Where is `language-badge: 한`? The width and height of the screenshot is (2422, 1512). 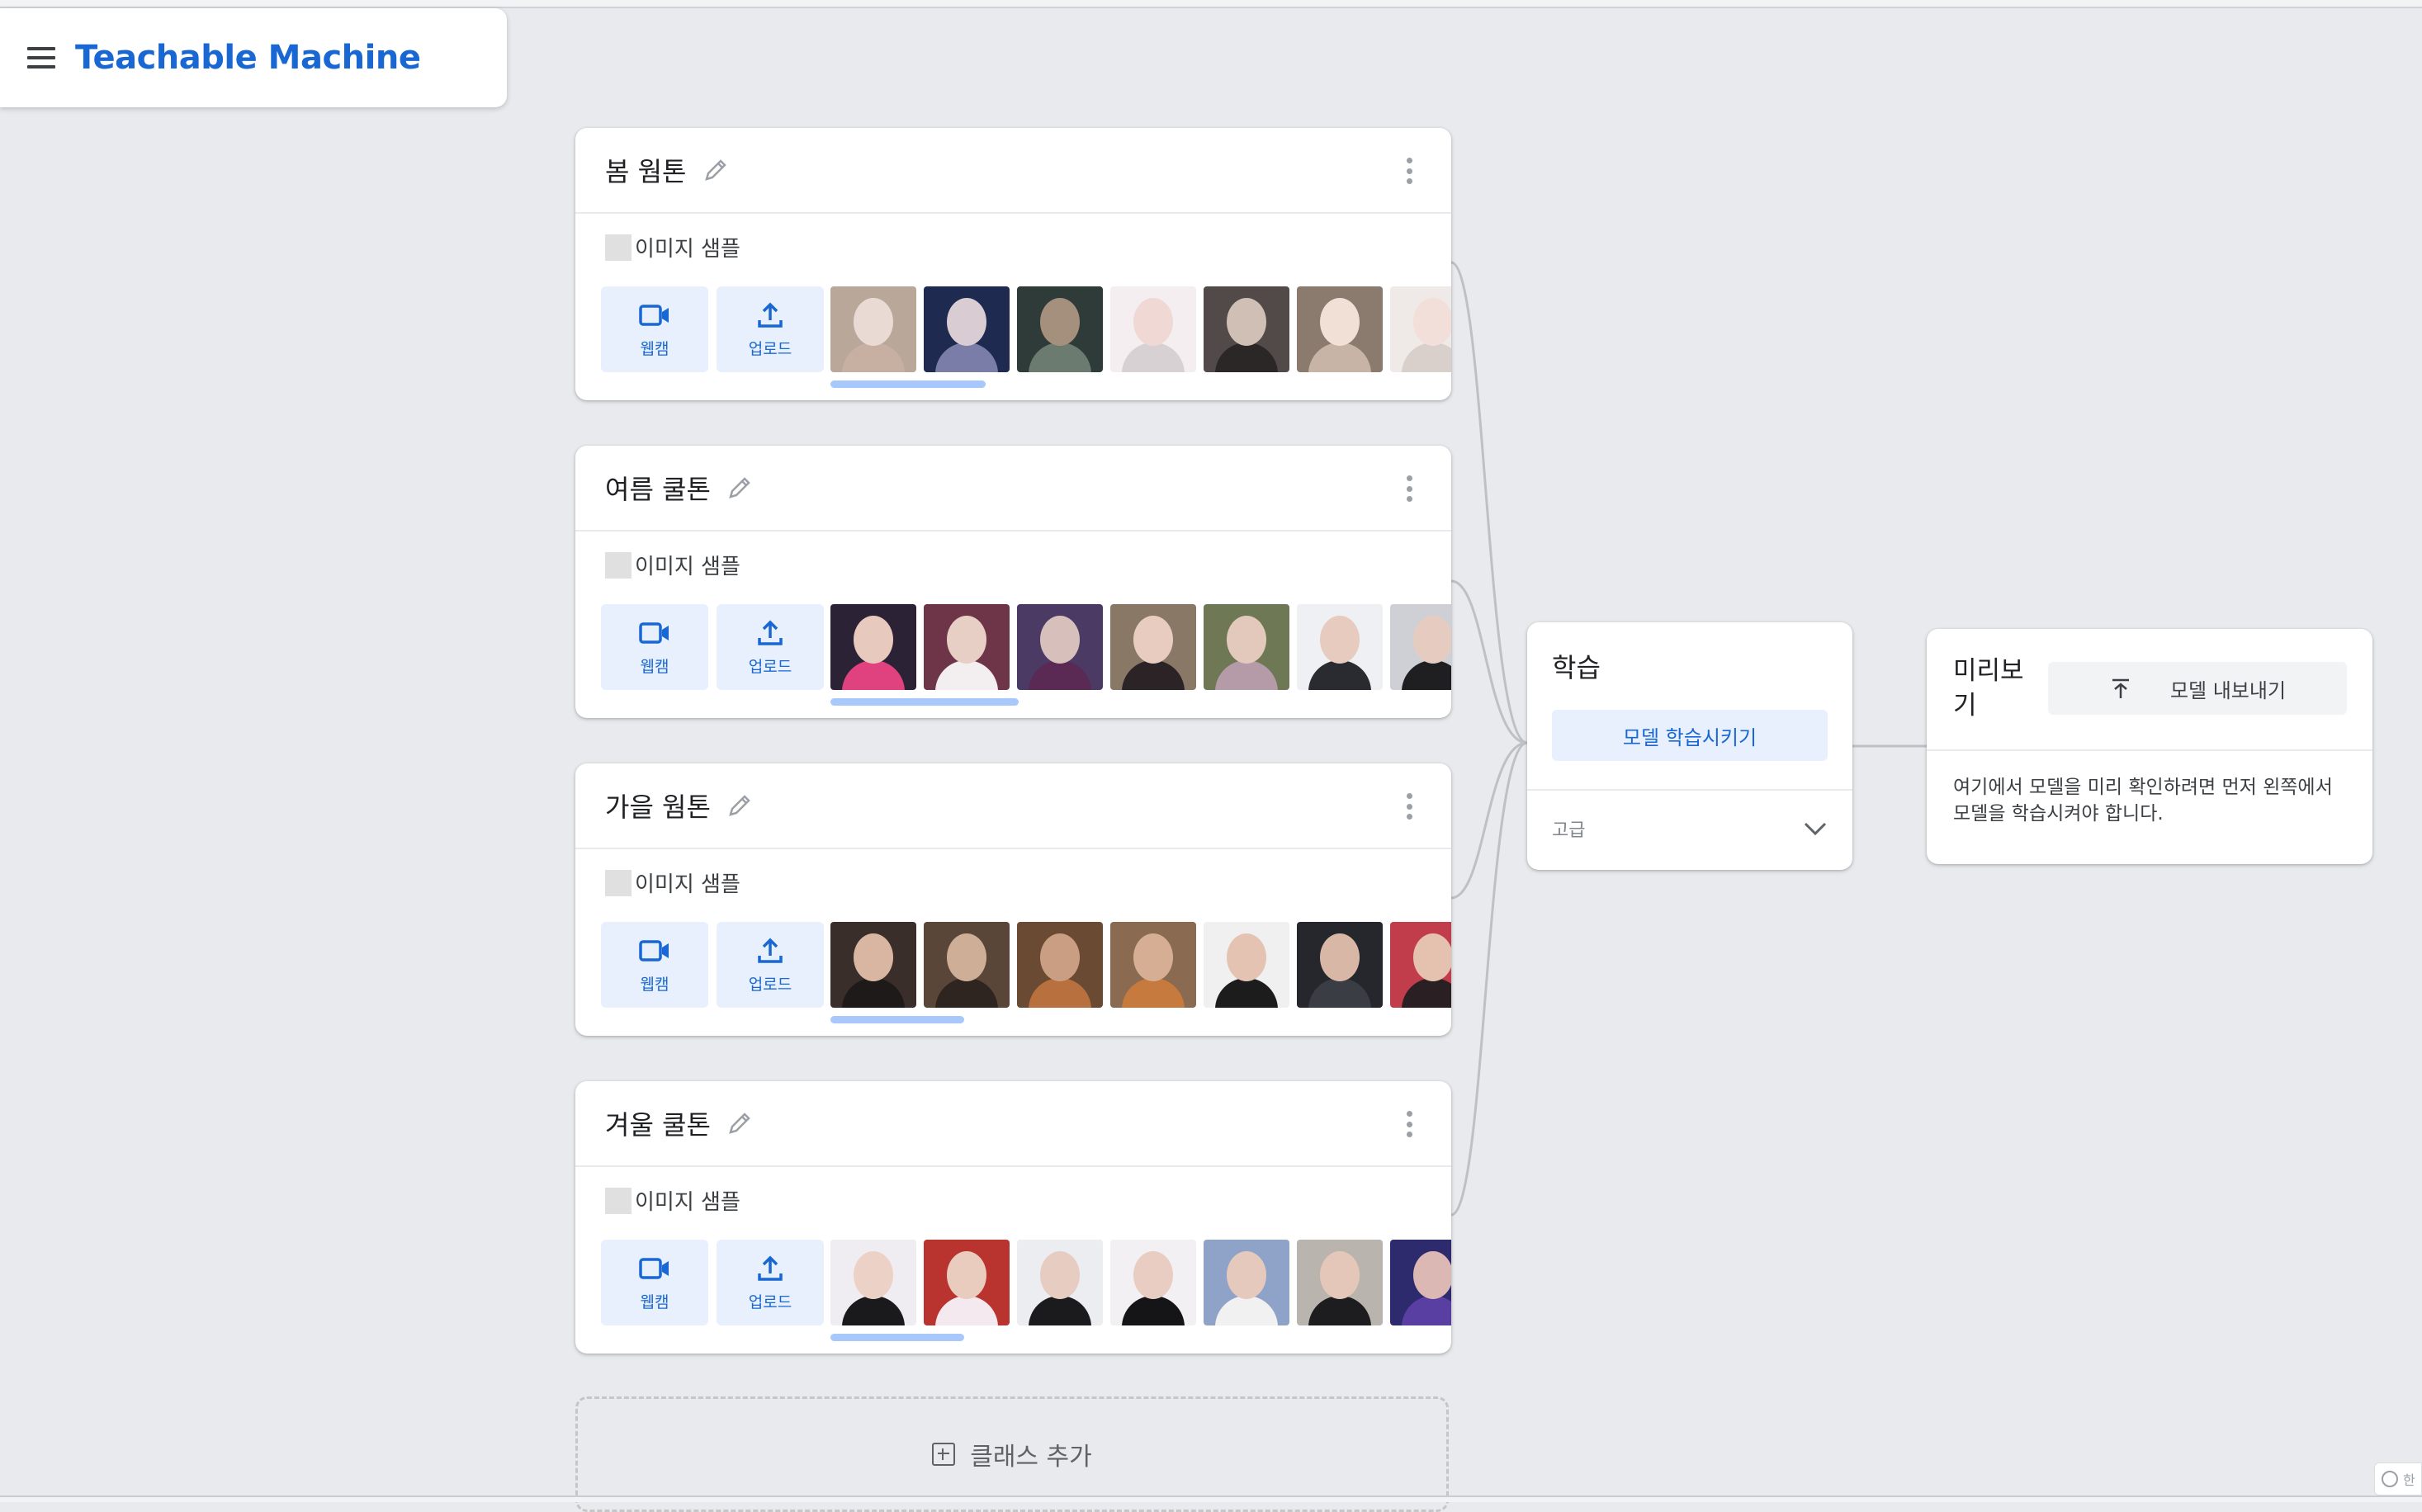 language-badge: 한 is located at coordinates (2398, 1478).